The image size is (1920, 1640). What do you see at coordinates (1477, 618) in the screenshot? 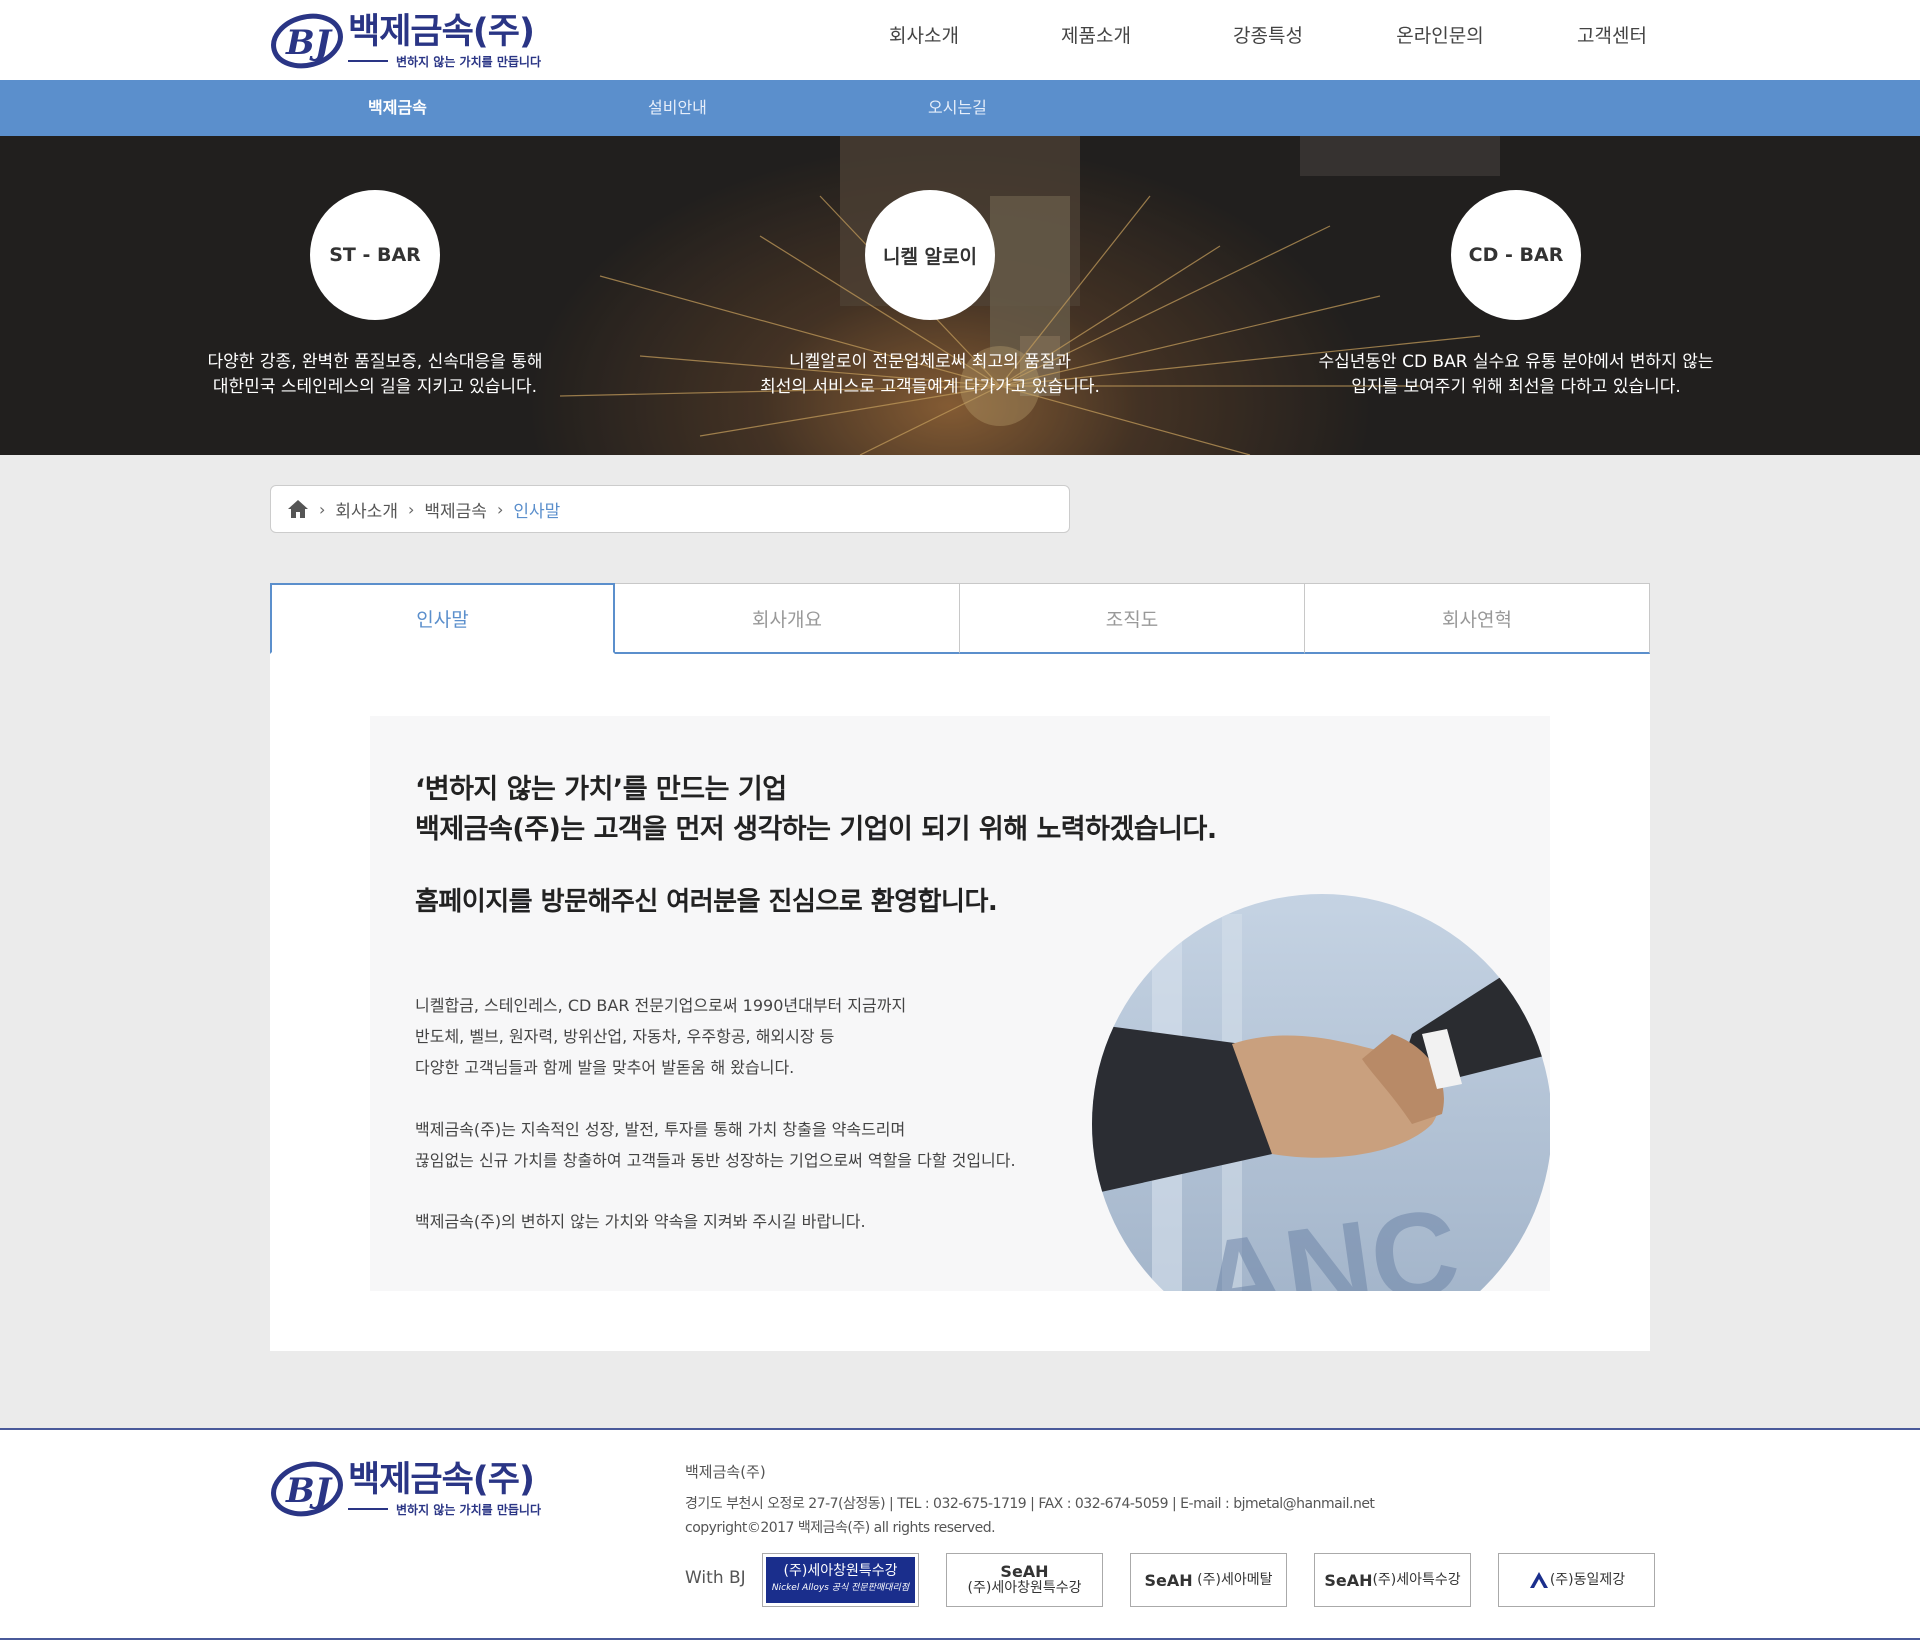
I see `tab-history: 회사연혁` at bounding box center [1477, 618].